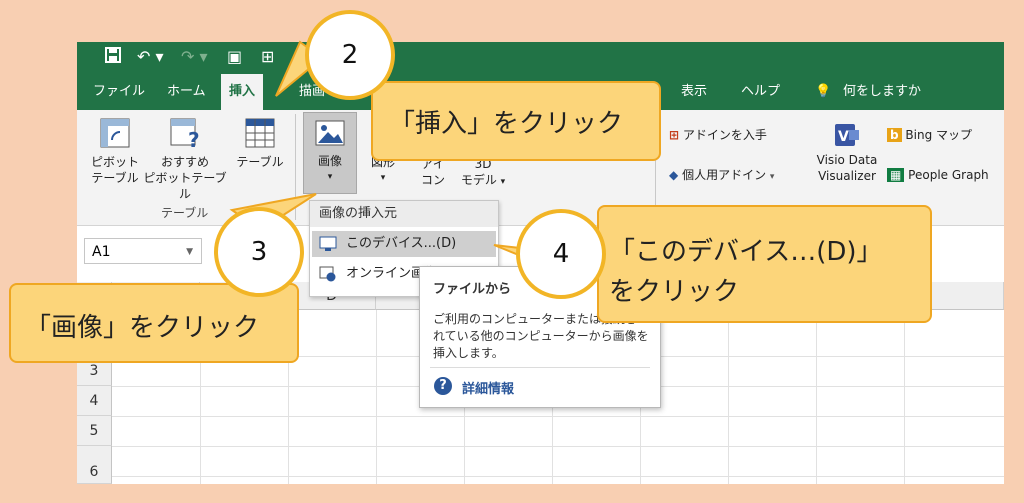  What do you see at coordinates (674, 292) in the screenshot?
I see `callout-step4-line-2: をクリック` at bounding box center [674, 292].